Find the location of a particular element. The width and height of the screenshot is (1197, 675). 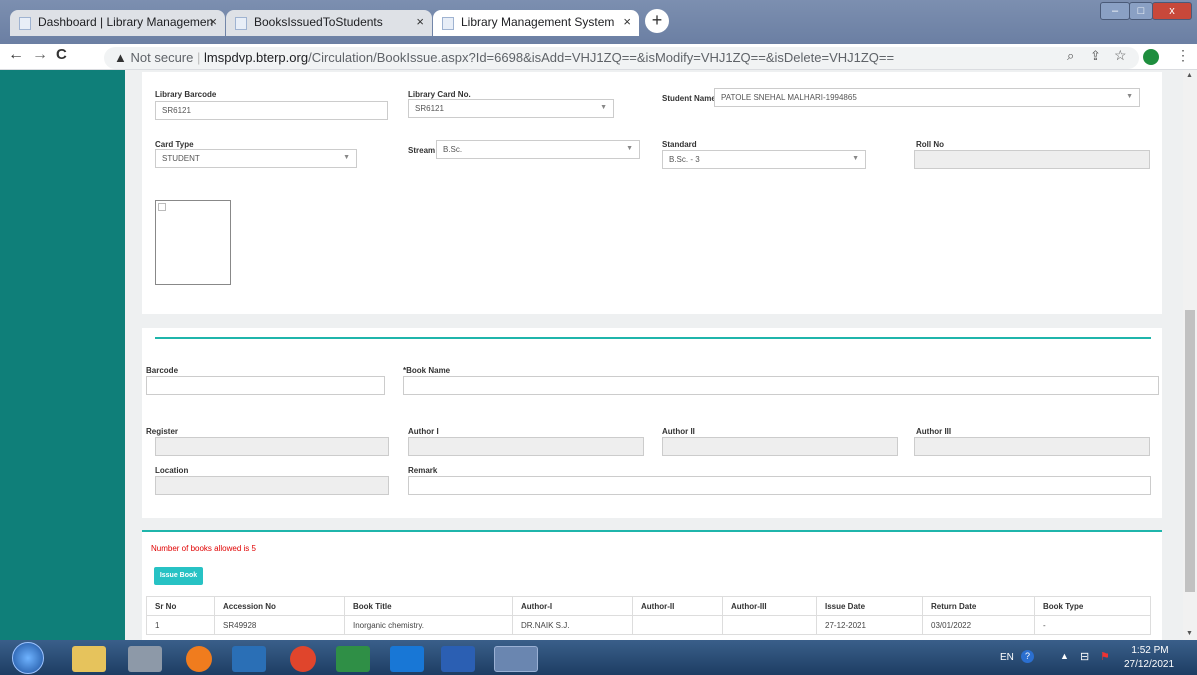

author2-input is located at coordinates (780, 446).